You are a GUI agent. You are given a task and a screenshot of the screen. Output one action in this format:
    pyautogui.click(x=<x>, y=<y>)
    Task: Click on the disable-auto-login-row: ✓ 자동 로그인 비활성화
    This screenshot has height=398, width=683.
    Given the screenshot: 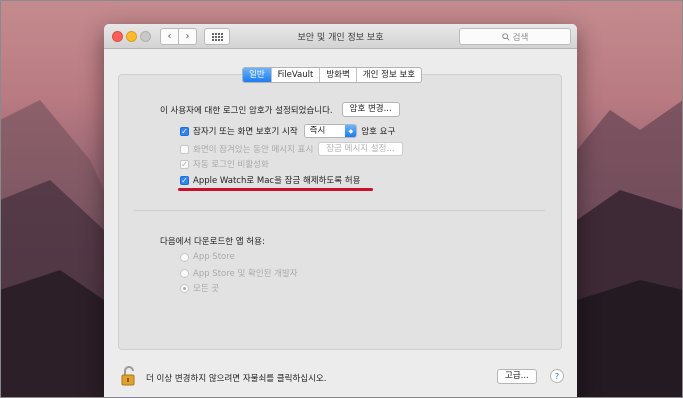 What is the action you would take?
    pyautogui.click(x=224, y=164)
    